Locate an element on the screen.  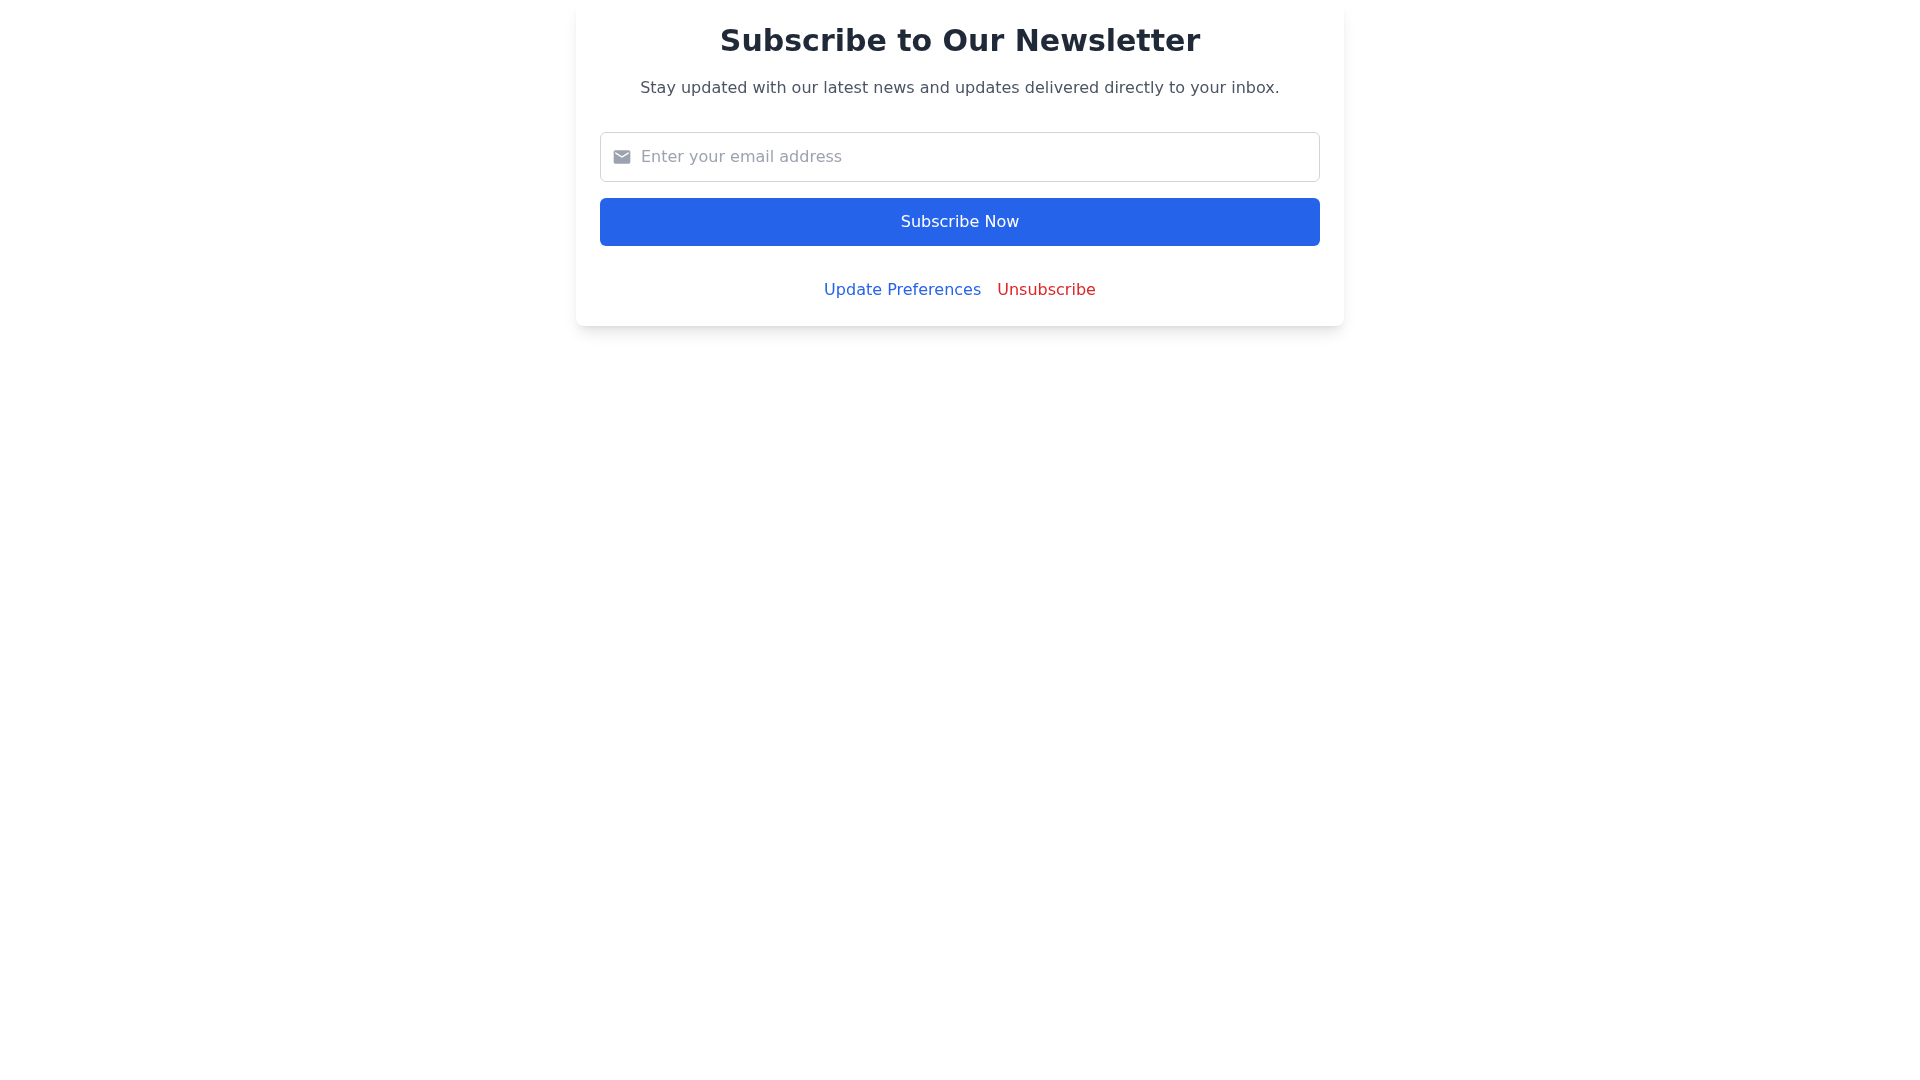
newsletter-description: Stay updated with our latest news and updates delivered directly to your inbox. is located at coordinates (960, 88).